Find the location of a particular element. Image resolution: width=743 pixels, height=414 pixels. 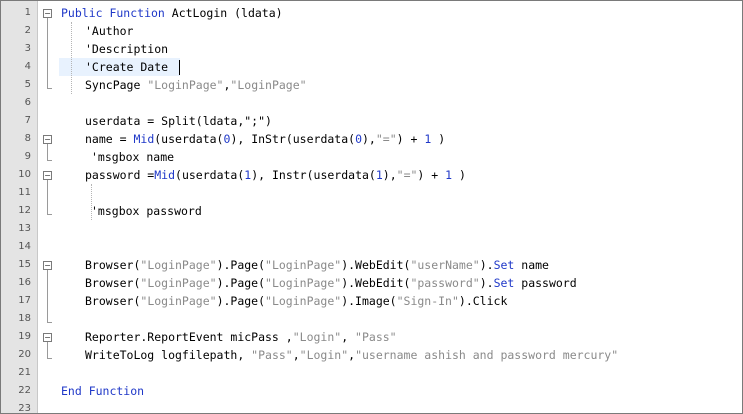

line-number: 20 is located at coordinates (24, 354).